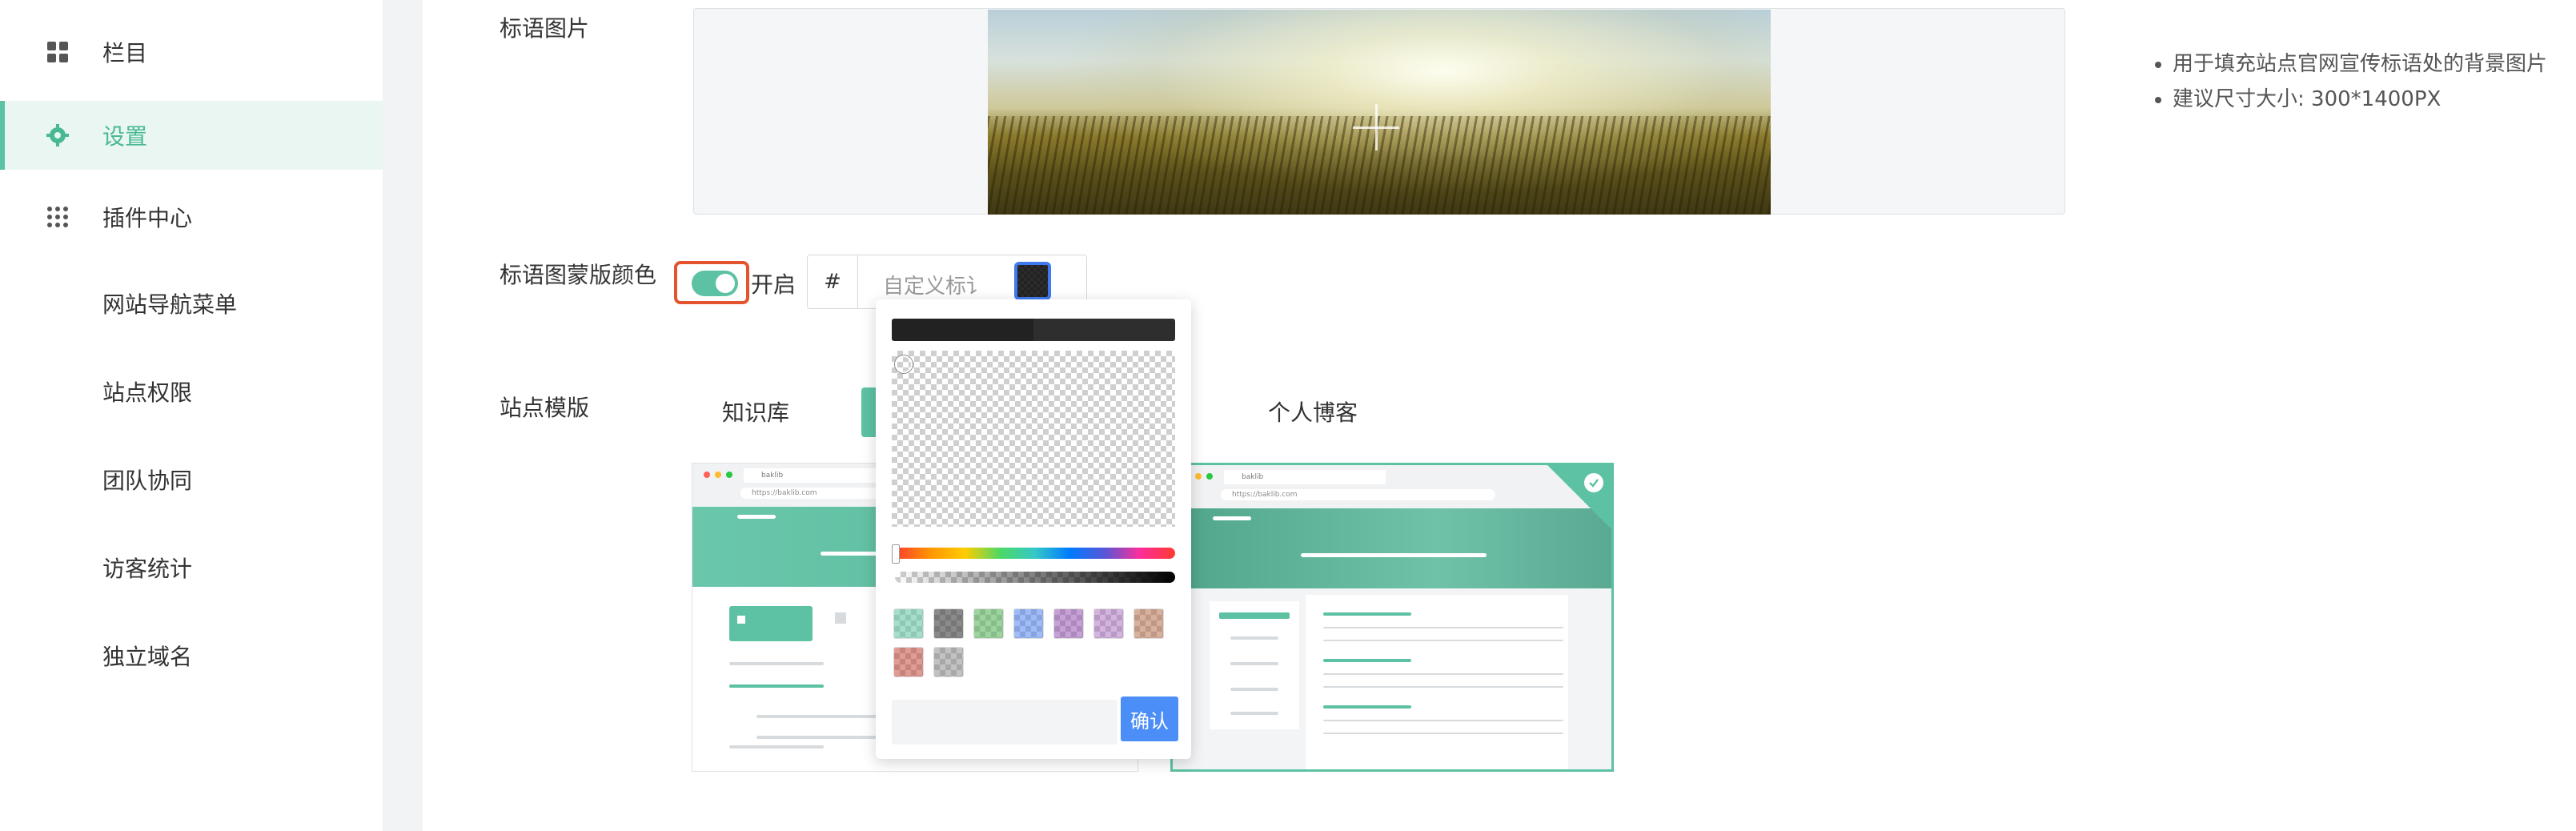  What do you see at coordinates (147, 657) in the screenshot?
I see `sidebar-subitem-label: 独立域名` at bounding box center [147, 657].